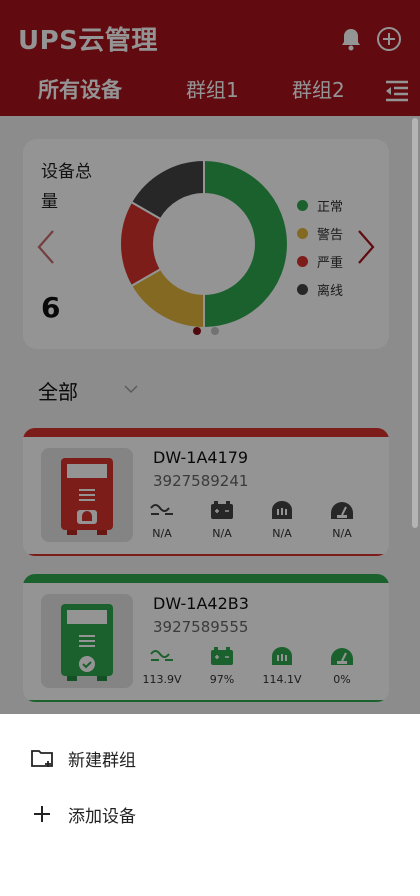  I want to click on new-group-label: 新建群组, so click(102, 761).